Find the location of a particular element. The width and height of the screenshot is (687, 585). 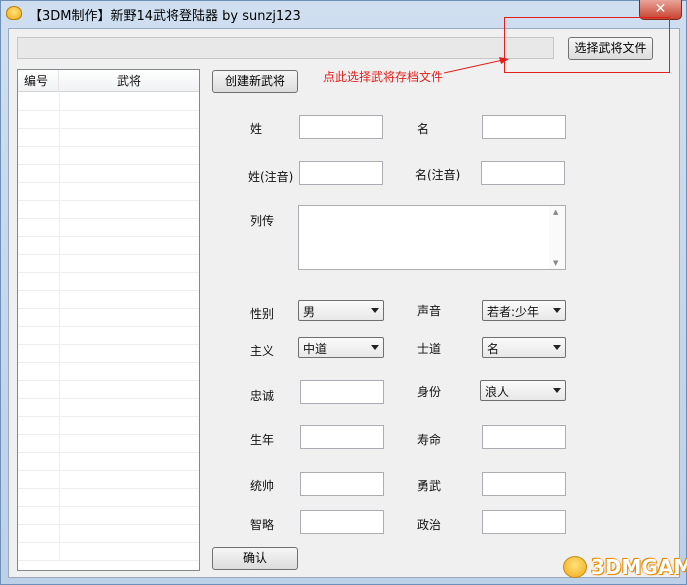

loyalty-input is located at coordinates (342, 392).